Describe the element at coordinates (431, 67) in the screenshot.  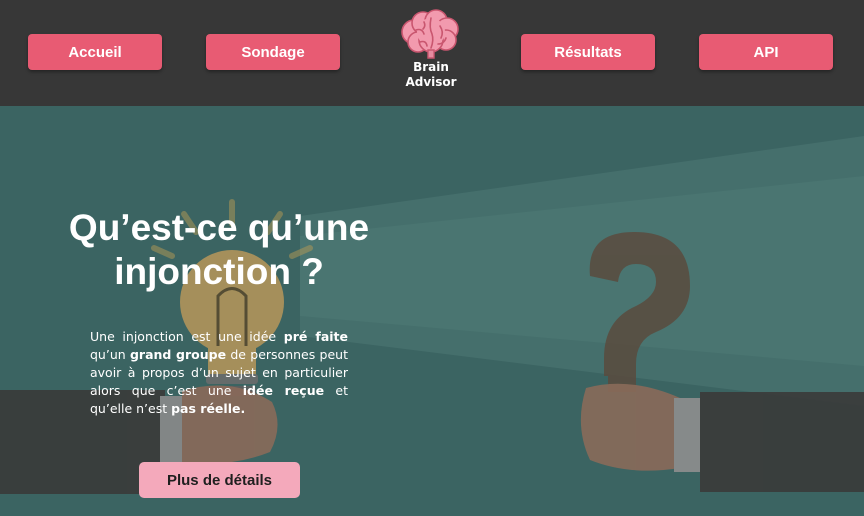
I see `logo-line-1: Brain` at that location.